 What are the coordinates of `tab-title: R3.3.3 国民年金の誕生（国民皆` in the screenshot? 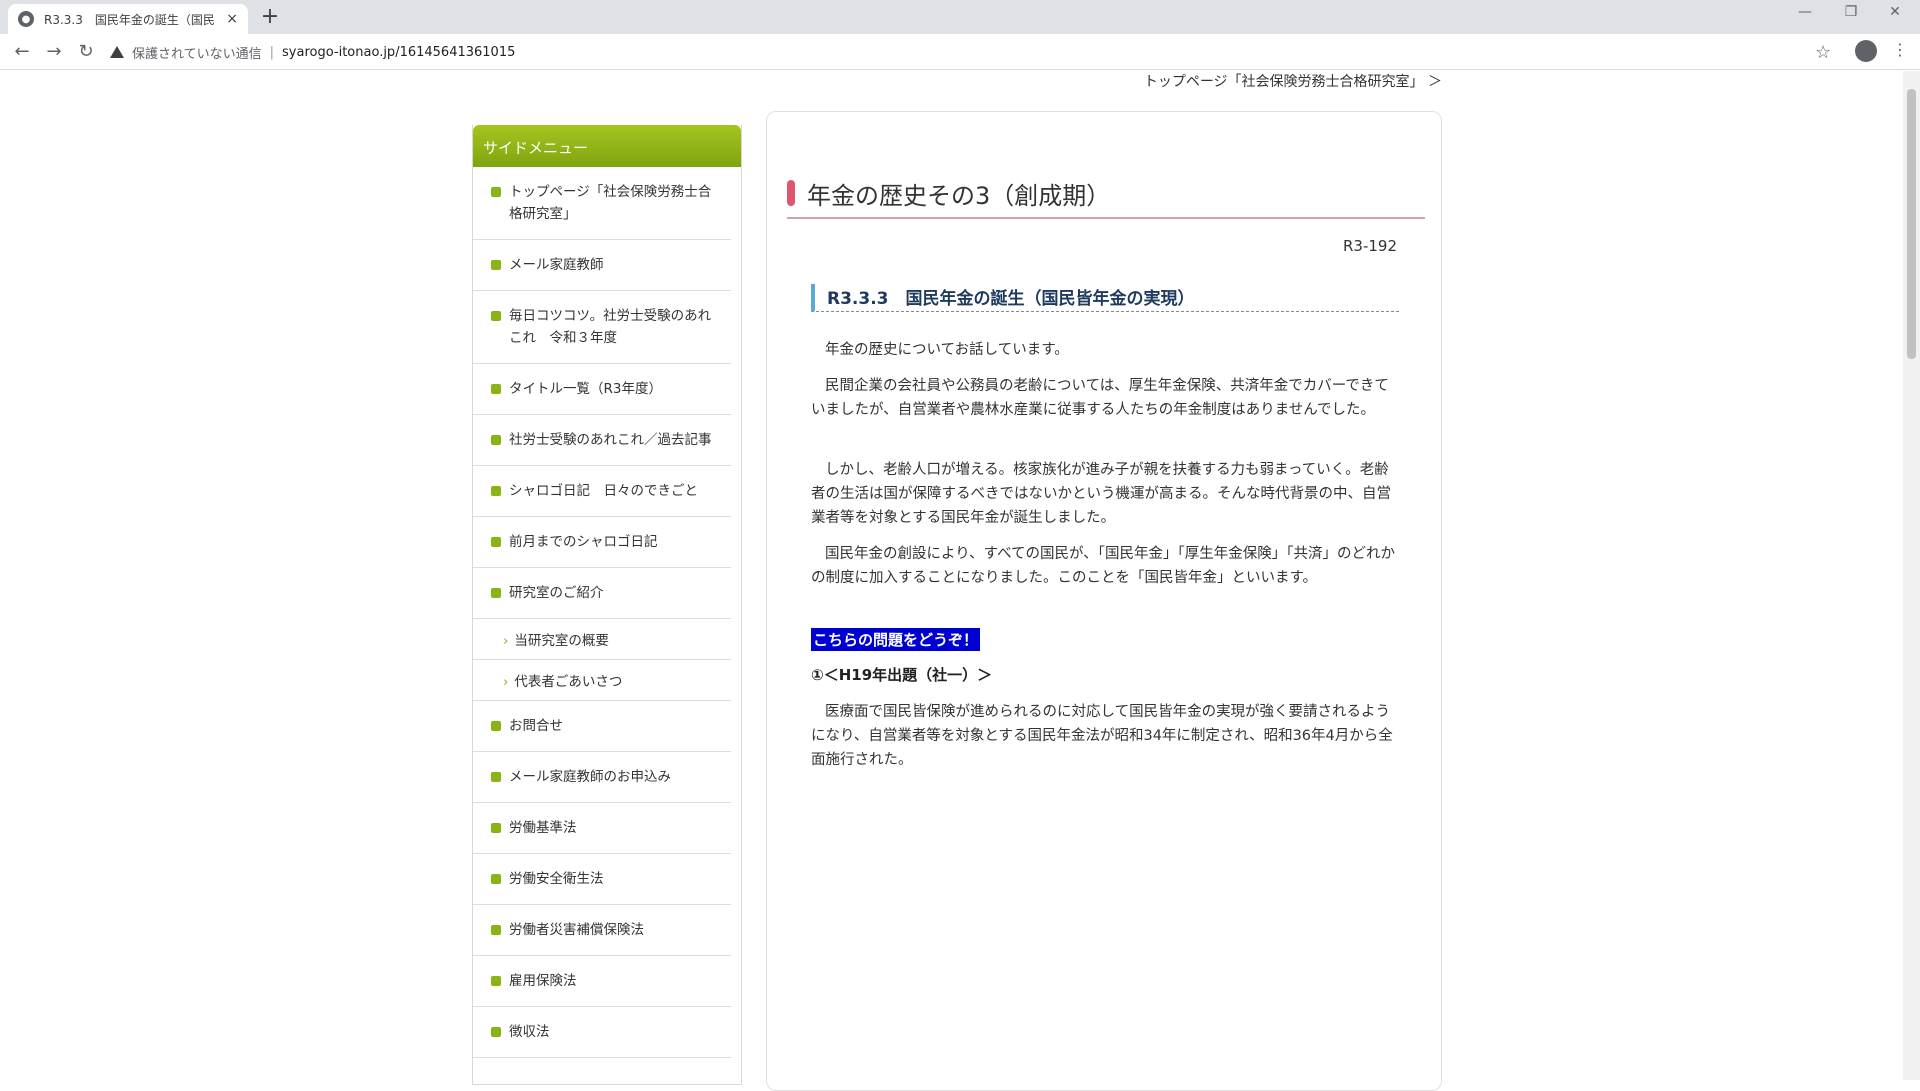 It's located at (129, 19).